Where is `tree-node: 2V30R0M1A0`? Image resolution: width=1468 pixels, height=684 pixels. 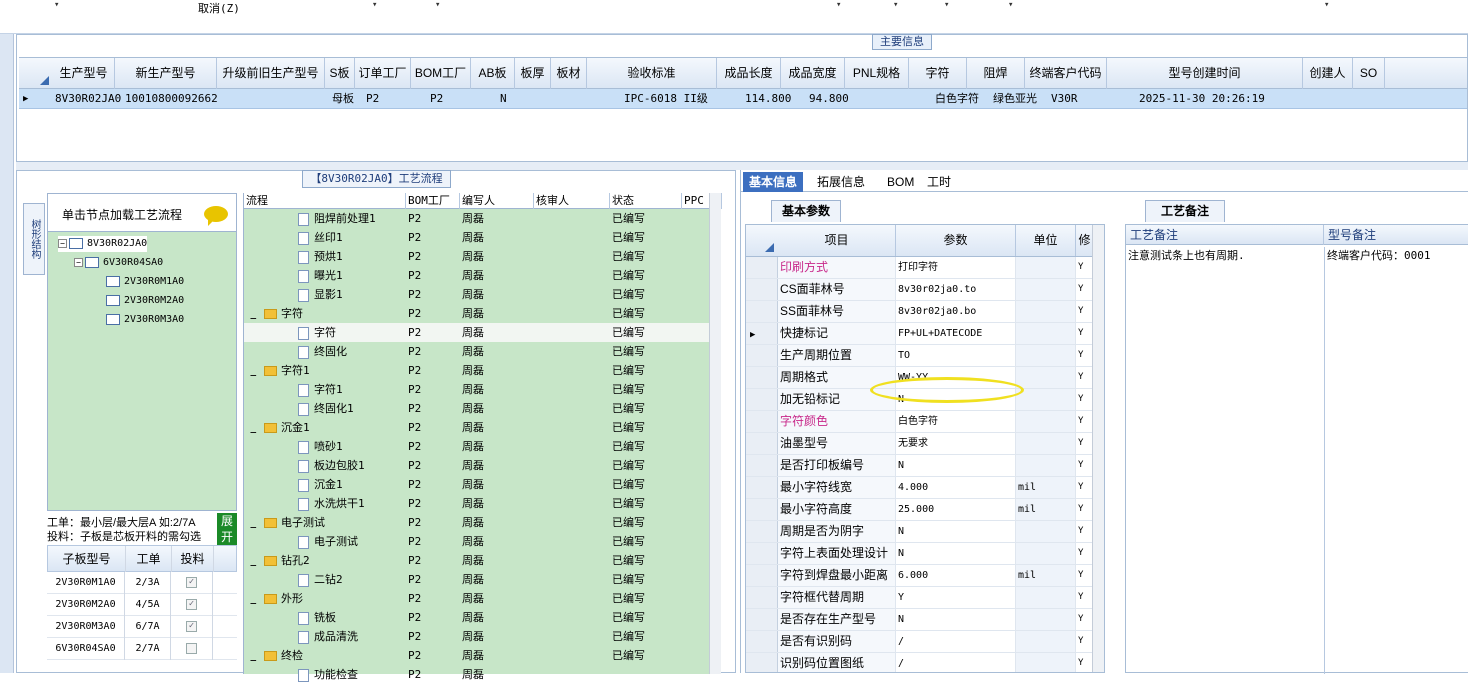 tree-node: 2V30R0M1A0 is located at coordinates (145, 282).